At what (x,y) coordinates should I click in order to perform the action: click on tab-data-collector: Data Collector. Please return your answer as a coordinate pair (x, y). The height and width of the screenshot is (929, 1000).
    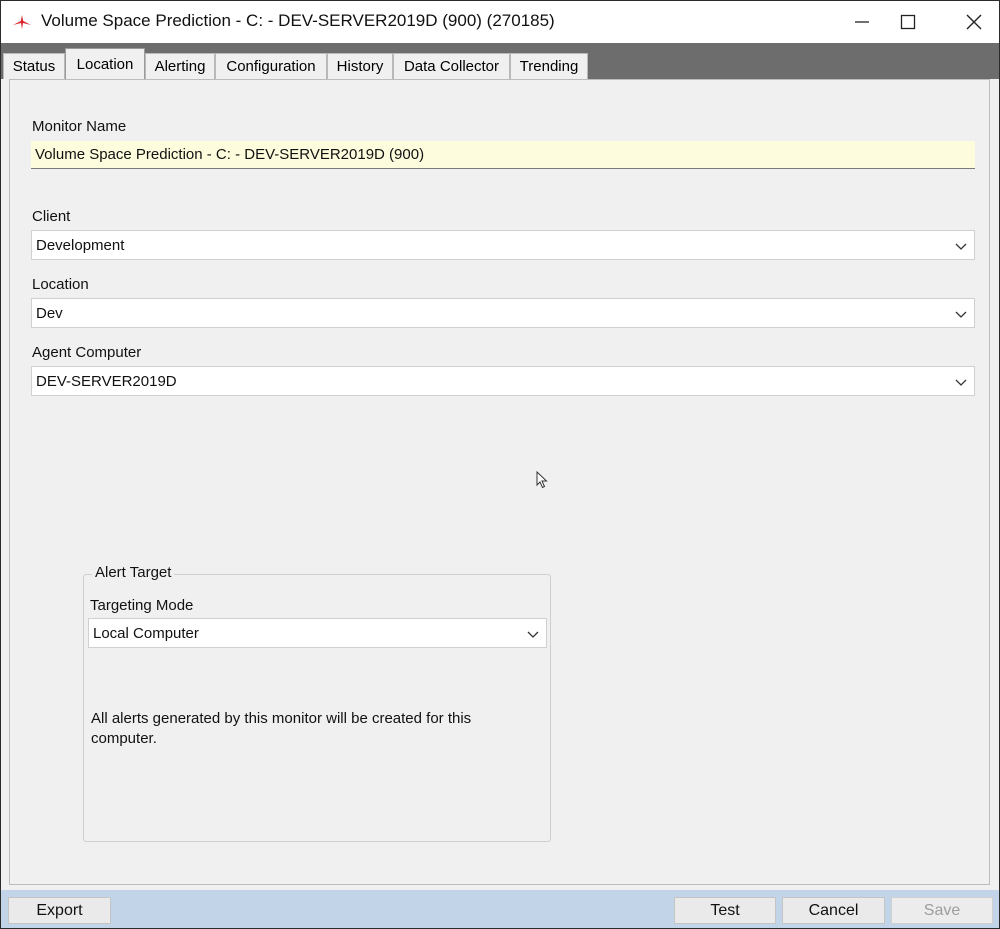
    Looking at the image, I should click on (451, 66).